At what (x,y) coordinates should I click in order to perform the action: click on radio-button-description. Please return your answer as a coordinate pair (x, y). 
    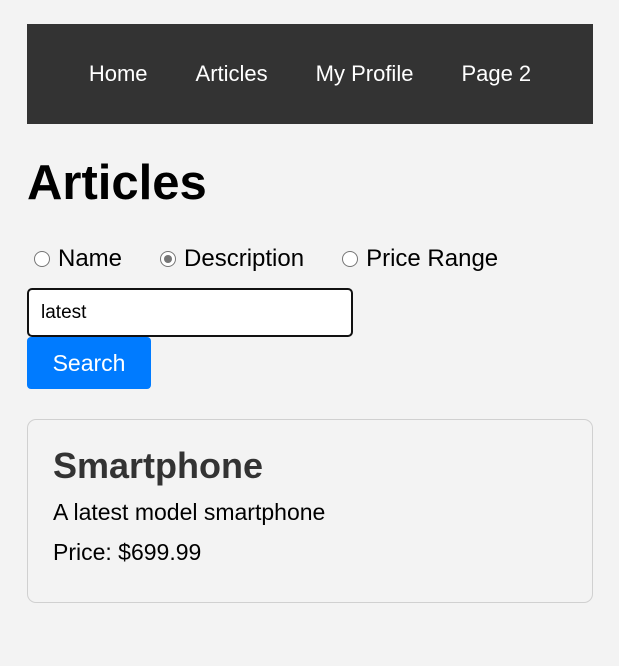
    Looking at the image, I should click on (168, 259).